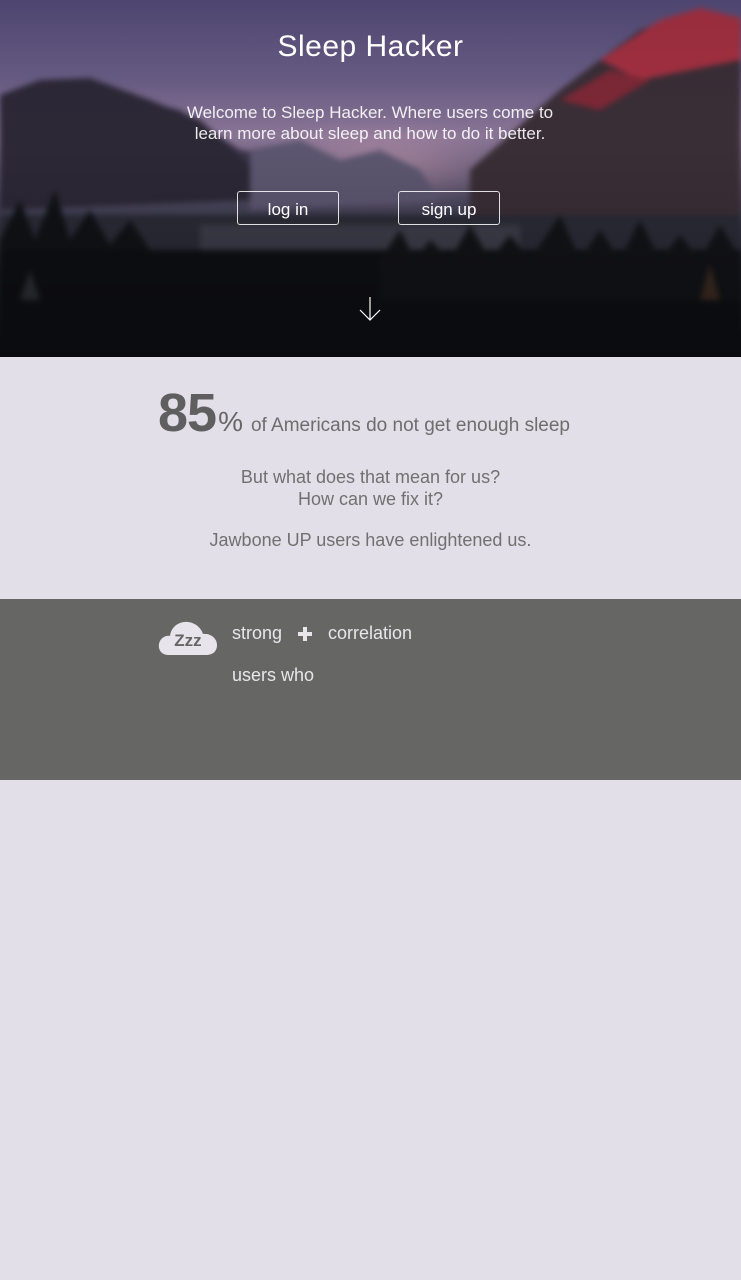  Describe the element at coordinates (370, 689) in the screenshot. I see `correlation-section: Zzz strong correlation users who` at that location.